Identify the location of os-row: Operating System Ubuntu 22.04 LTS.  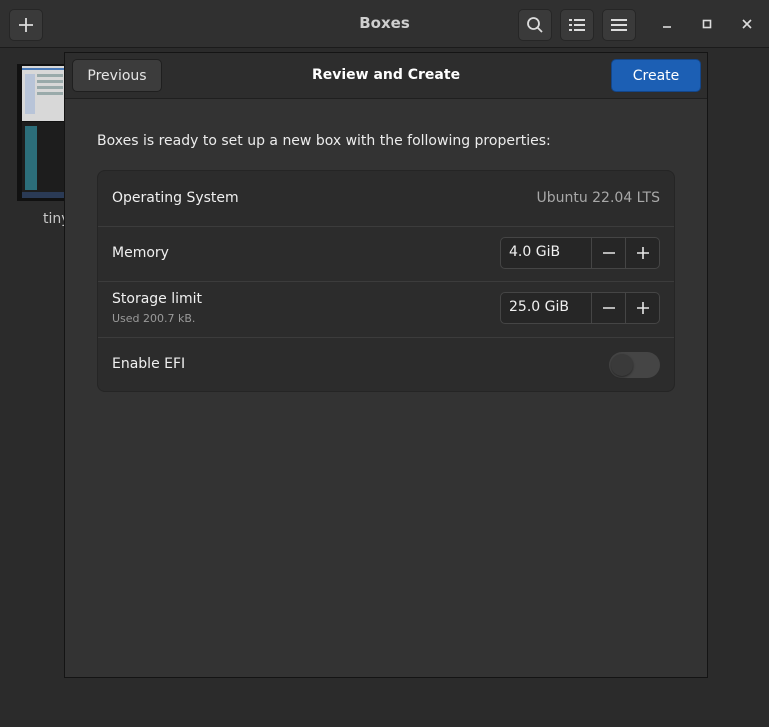
(386, 198).